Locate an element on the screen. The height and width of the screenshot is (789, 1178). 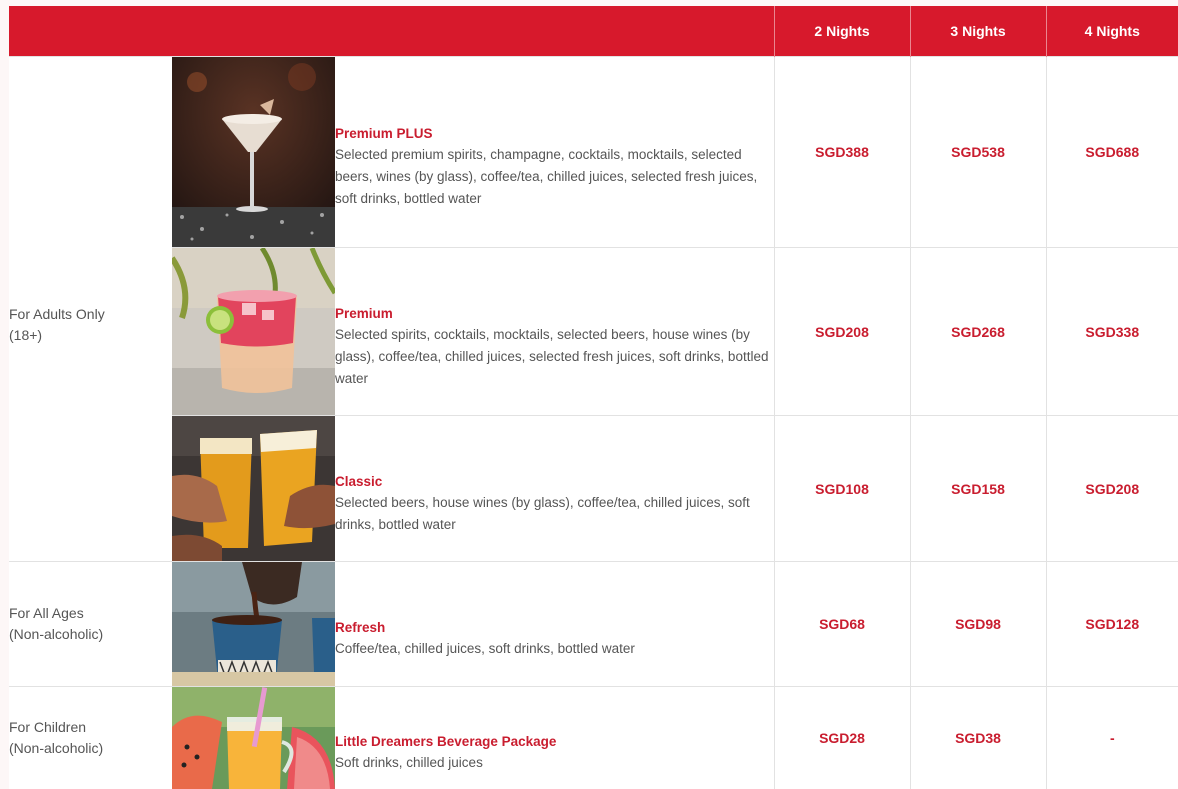
price-2-nights: SGD208 is located at coordinates (842, 331).